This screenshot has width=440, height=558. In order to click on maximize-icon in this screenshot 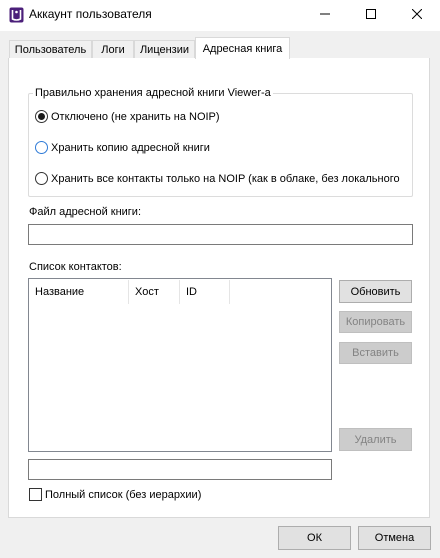, I will do `click(371, 15)`.